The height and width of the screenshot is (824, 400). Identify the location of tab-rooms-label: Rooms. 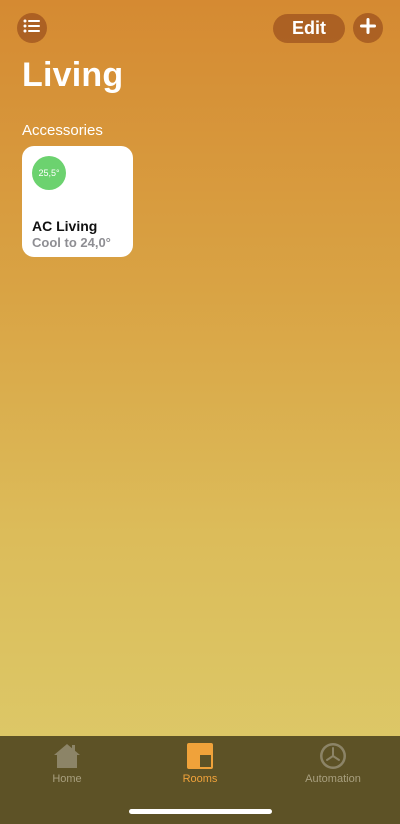
(200, 779).